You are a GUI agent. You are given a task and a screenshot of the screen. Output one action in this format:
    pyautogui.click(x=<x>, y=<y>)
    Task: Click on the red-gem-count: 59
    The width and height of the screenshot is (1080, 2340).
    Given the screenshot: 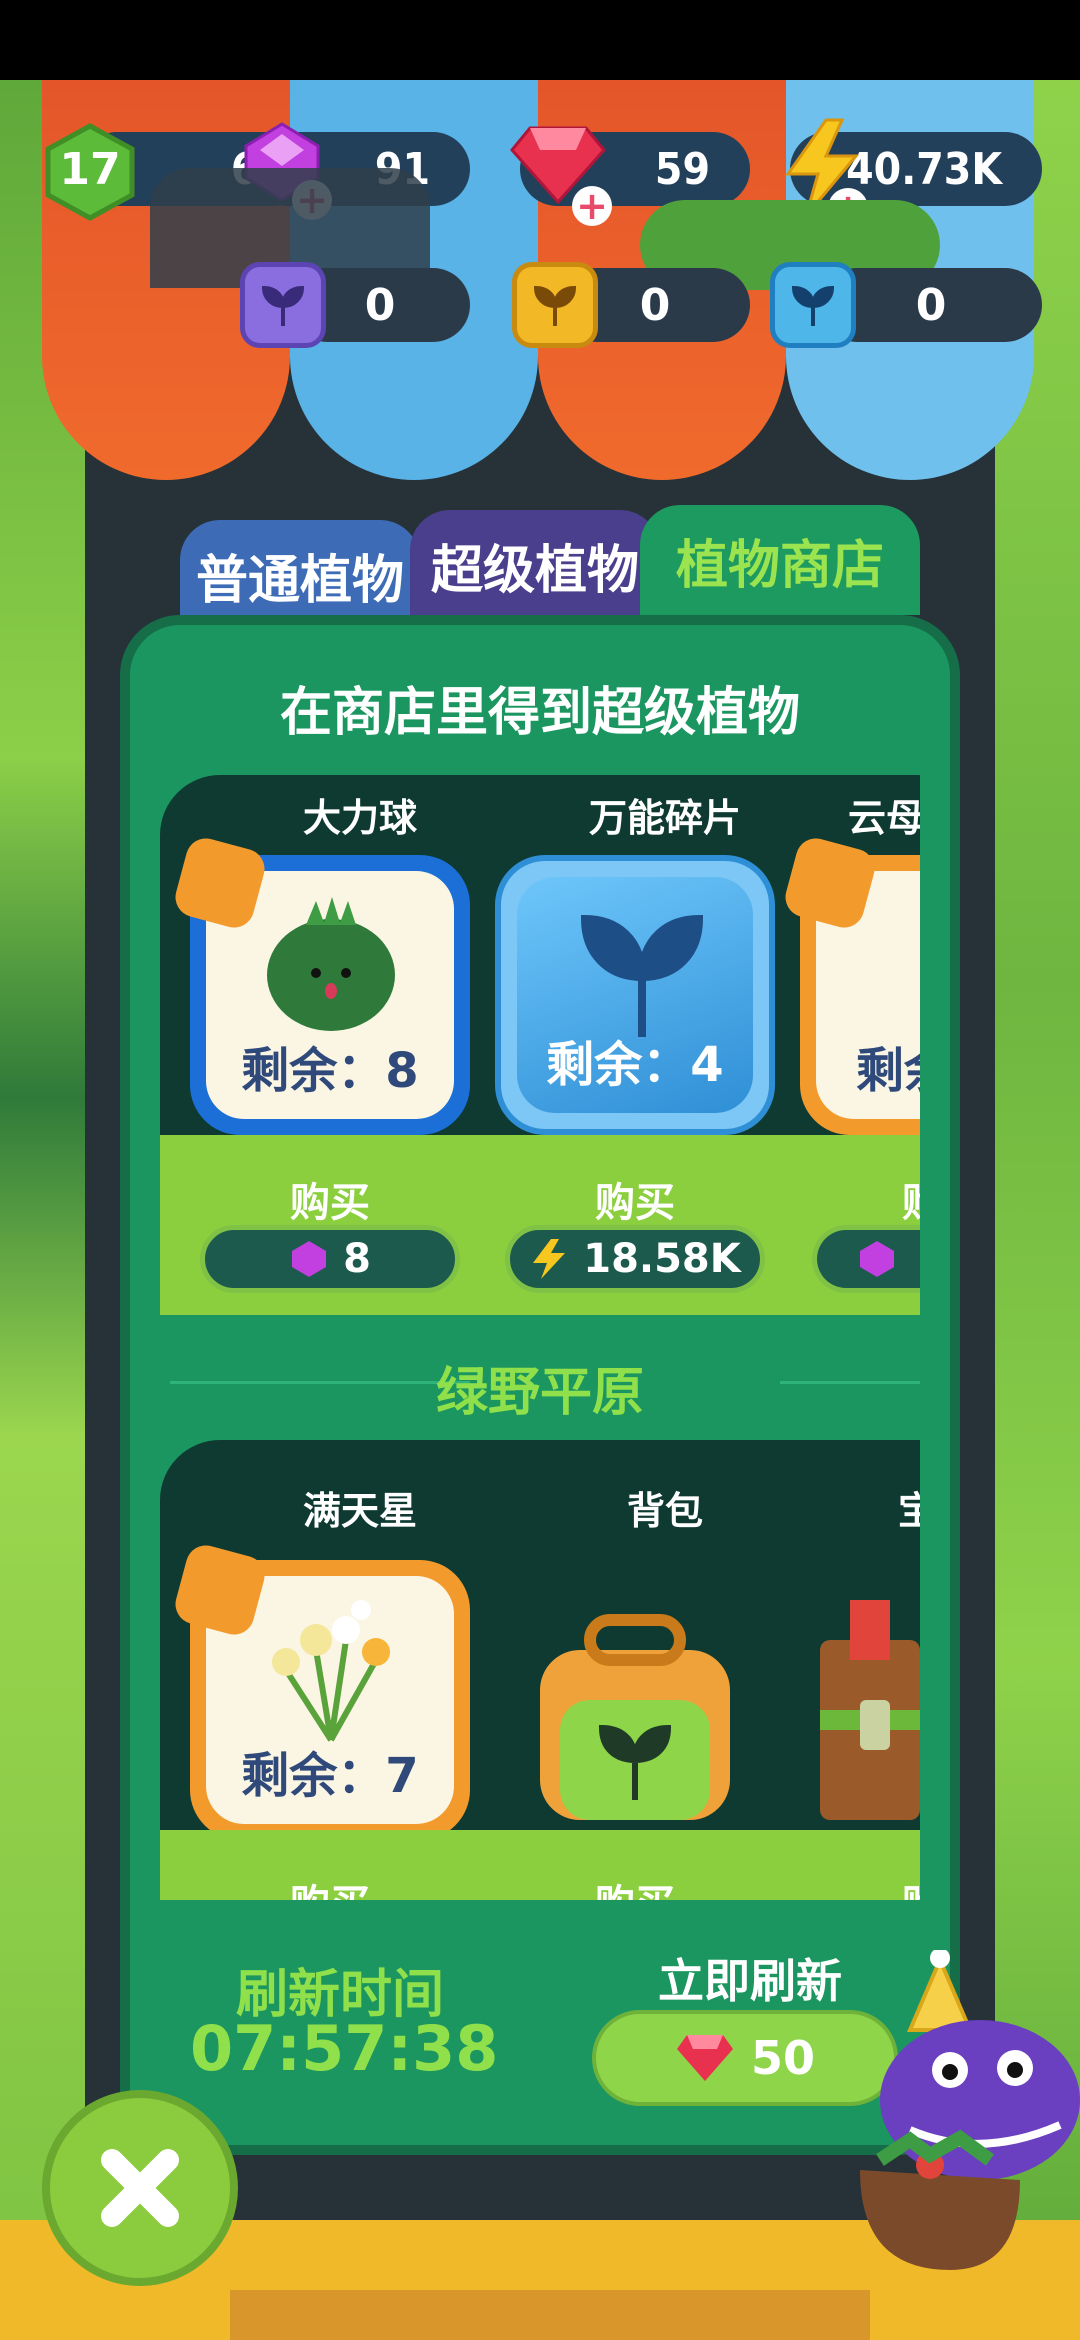 What is the action you would take?
    pyautogui.click(x=682, y=169)
    